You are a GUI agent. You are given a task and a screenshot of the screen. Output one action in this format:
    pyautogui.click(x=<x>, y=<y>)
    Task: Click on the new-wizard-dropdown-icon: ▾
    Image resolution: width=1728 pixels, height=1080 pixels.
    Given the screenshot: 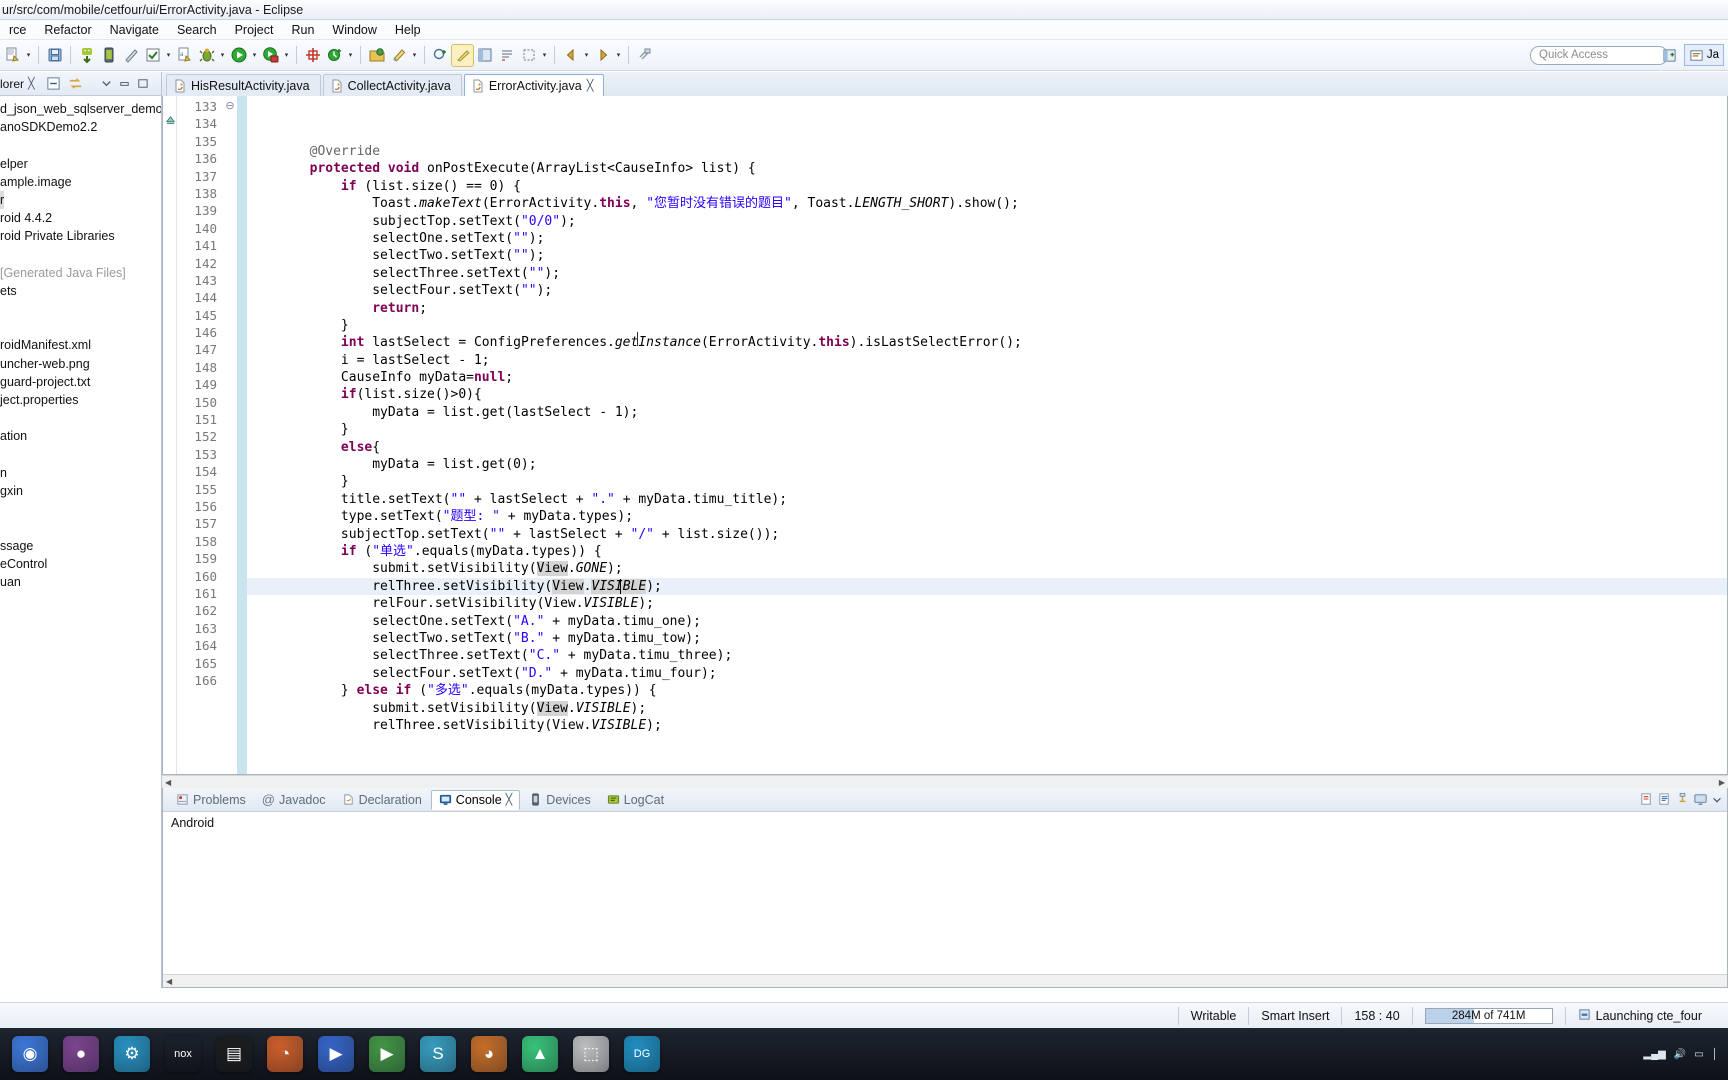 What is the action you would take?
    pyautogui.click(x=28, y=55)
    